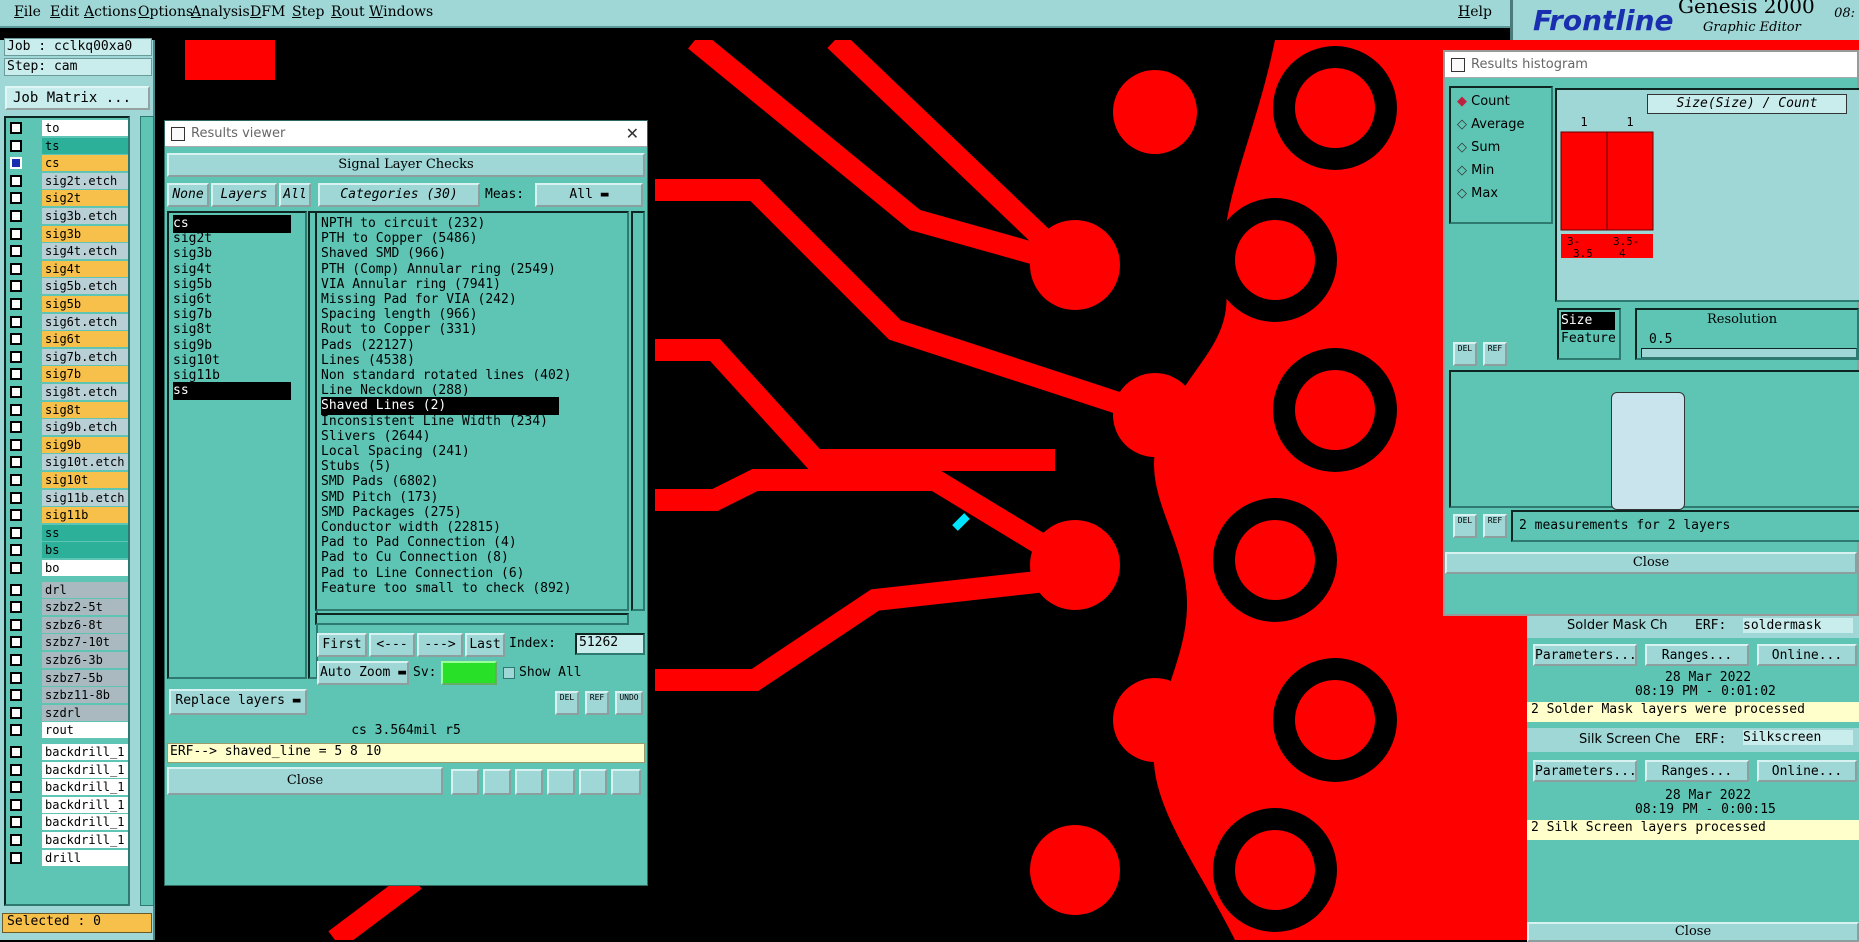 The width and height of the screenshot is (1859, 942). Describe the element at coordinates (1749, 353) in the screenshot. I see `resolution-slider` at that location.